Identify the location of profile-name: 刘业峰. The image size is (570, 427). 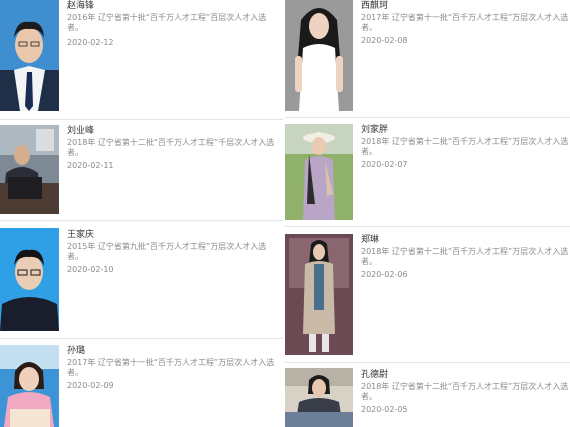
(80, 131).